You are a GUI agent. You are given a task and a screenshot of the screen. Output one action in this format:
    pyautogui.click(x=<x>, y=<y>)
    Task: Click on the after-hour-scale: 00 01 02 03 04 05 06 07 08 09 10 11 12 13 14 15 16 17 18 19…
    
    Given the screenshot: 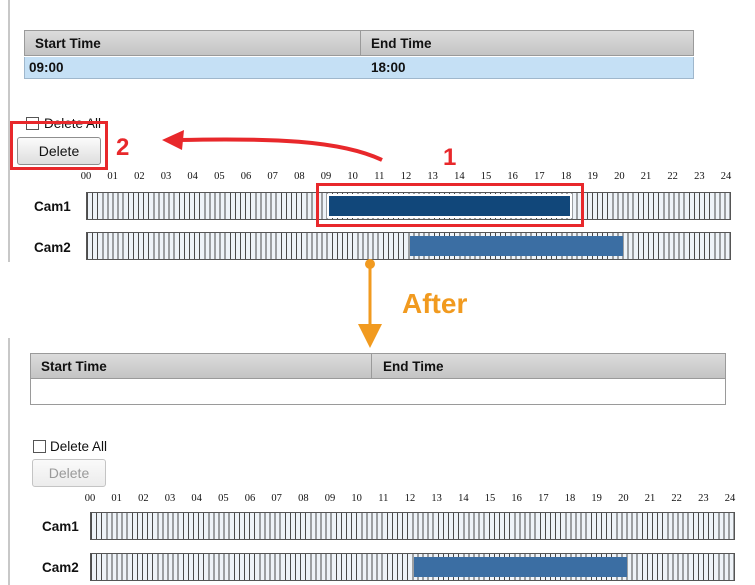 What is the action you would take?
    pyautogui.click(x=410, y=500)
    